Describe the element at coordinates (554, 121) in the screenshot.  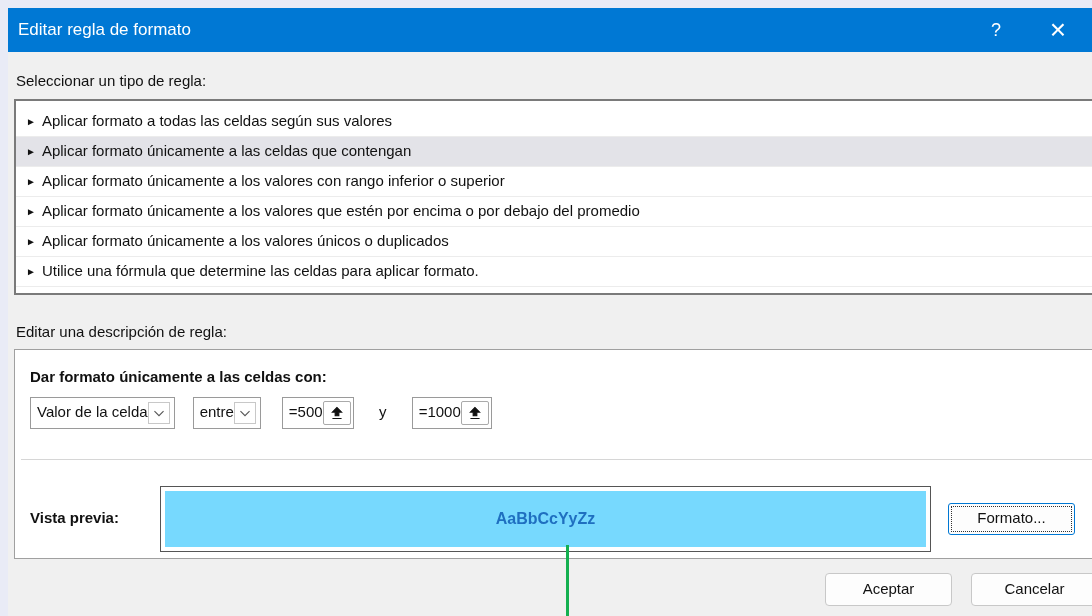
I see `rule-type-item: ► Aplicar formato a todas las celdas según sus valores` at that location.